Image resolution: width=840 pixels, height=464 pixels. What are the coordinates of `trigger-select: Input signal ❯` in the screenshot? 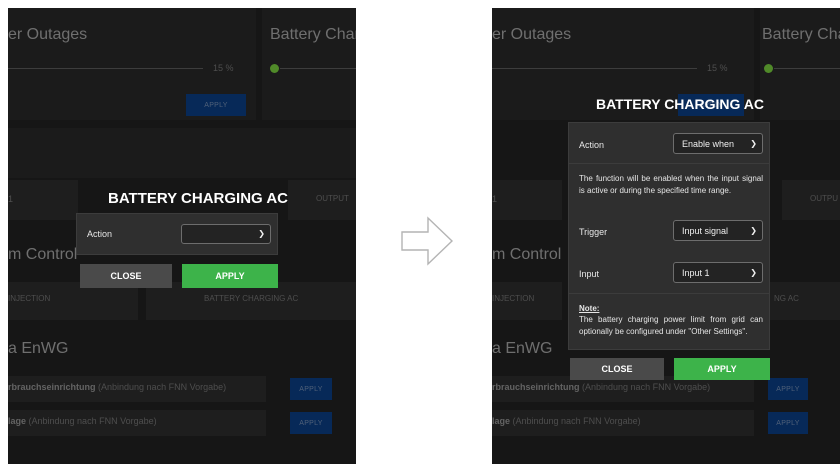 It's located at (718, 230).